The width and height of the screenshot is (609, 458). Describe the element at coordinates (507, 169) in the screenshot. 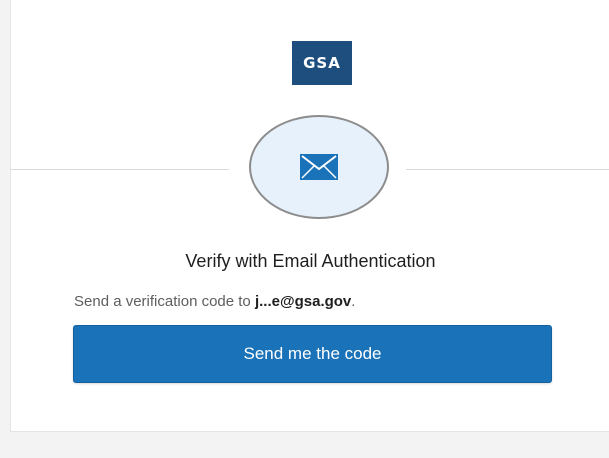

I see `divider-right` at that location.